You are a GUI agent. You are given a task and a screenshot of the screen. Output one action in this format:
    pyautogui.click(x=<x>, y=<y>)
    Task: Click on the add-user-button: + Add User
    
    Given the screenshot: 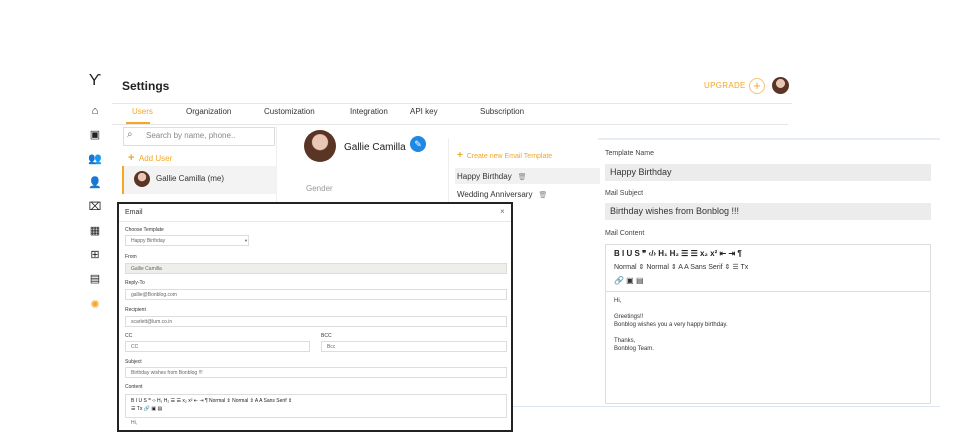 What is the action you would take?
    pyautogui.click(x=150, y=158)
    